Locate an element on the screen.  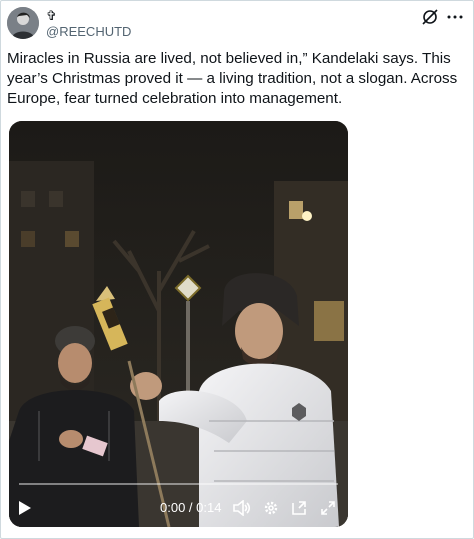
video-current-time: 0:00 is located at coordinates (173, 507).